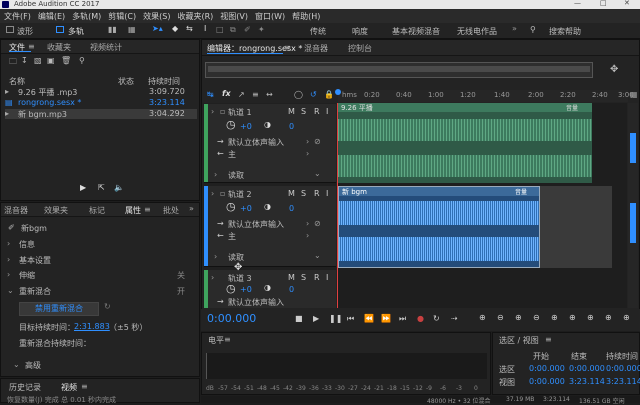  I want to click on selection-end: 0:00.000, so click(587, 368).